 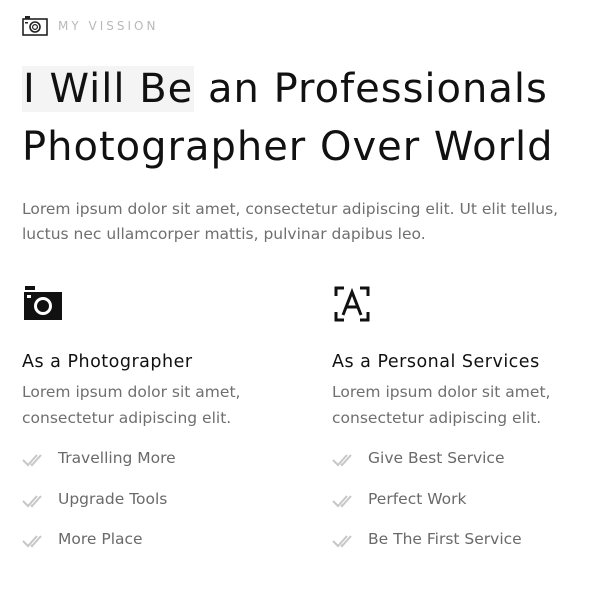 What do you see at coordinates (100, 539) in the screenshot?
I see `list-item-label: More Place` at bounding box center [100, 539].